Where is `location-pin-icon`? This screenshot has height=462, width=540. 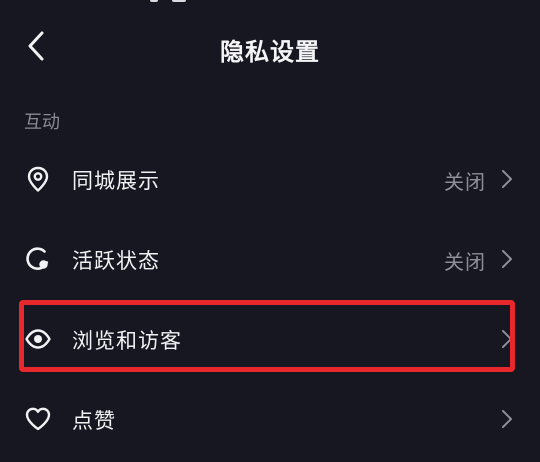
location-pin-icon is located at coordinates (38, 179).